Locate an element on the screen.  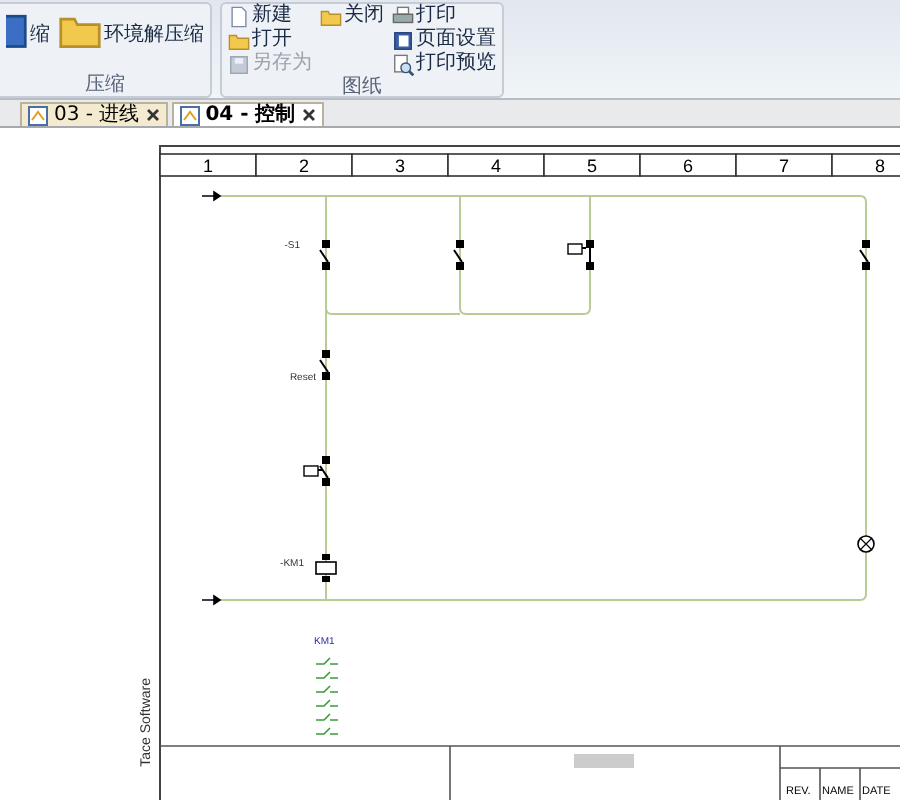
column-number: 2 is located at coordinates (304, 166).